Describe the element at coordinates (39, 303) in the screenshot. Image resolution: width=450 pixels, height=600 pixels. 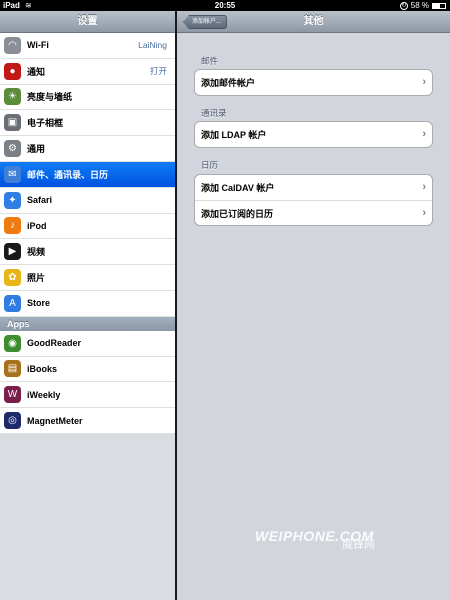
I see `settings-item-label: Store` at that location.